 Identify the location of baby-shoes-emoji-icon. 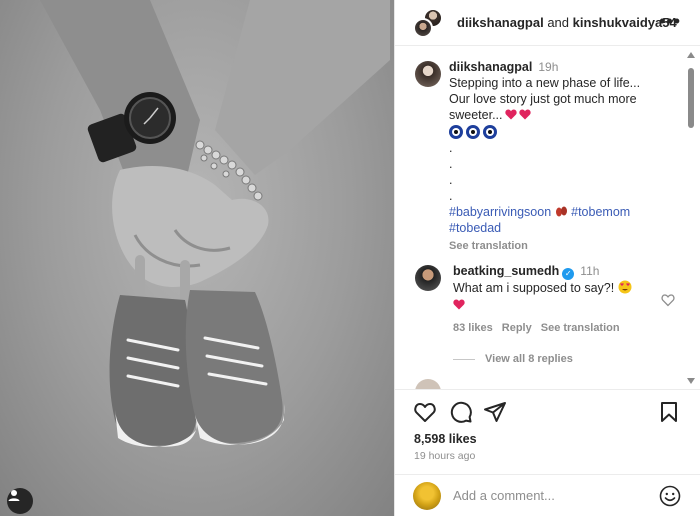
(561, 211).